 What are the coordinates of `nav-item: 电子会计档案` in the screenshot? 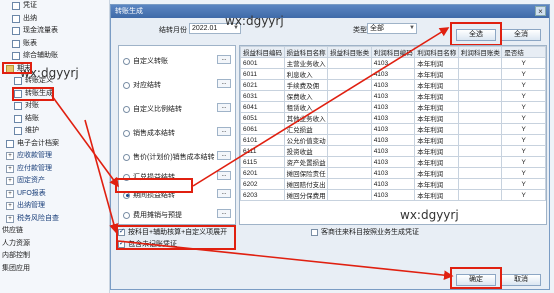 It's located at (54, 144).